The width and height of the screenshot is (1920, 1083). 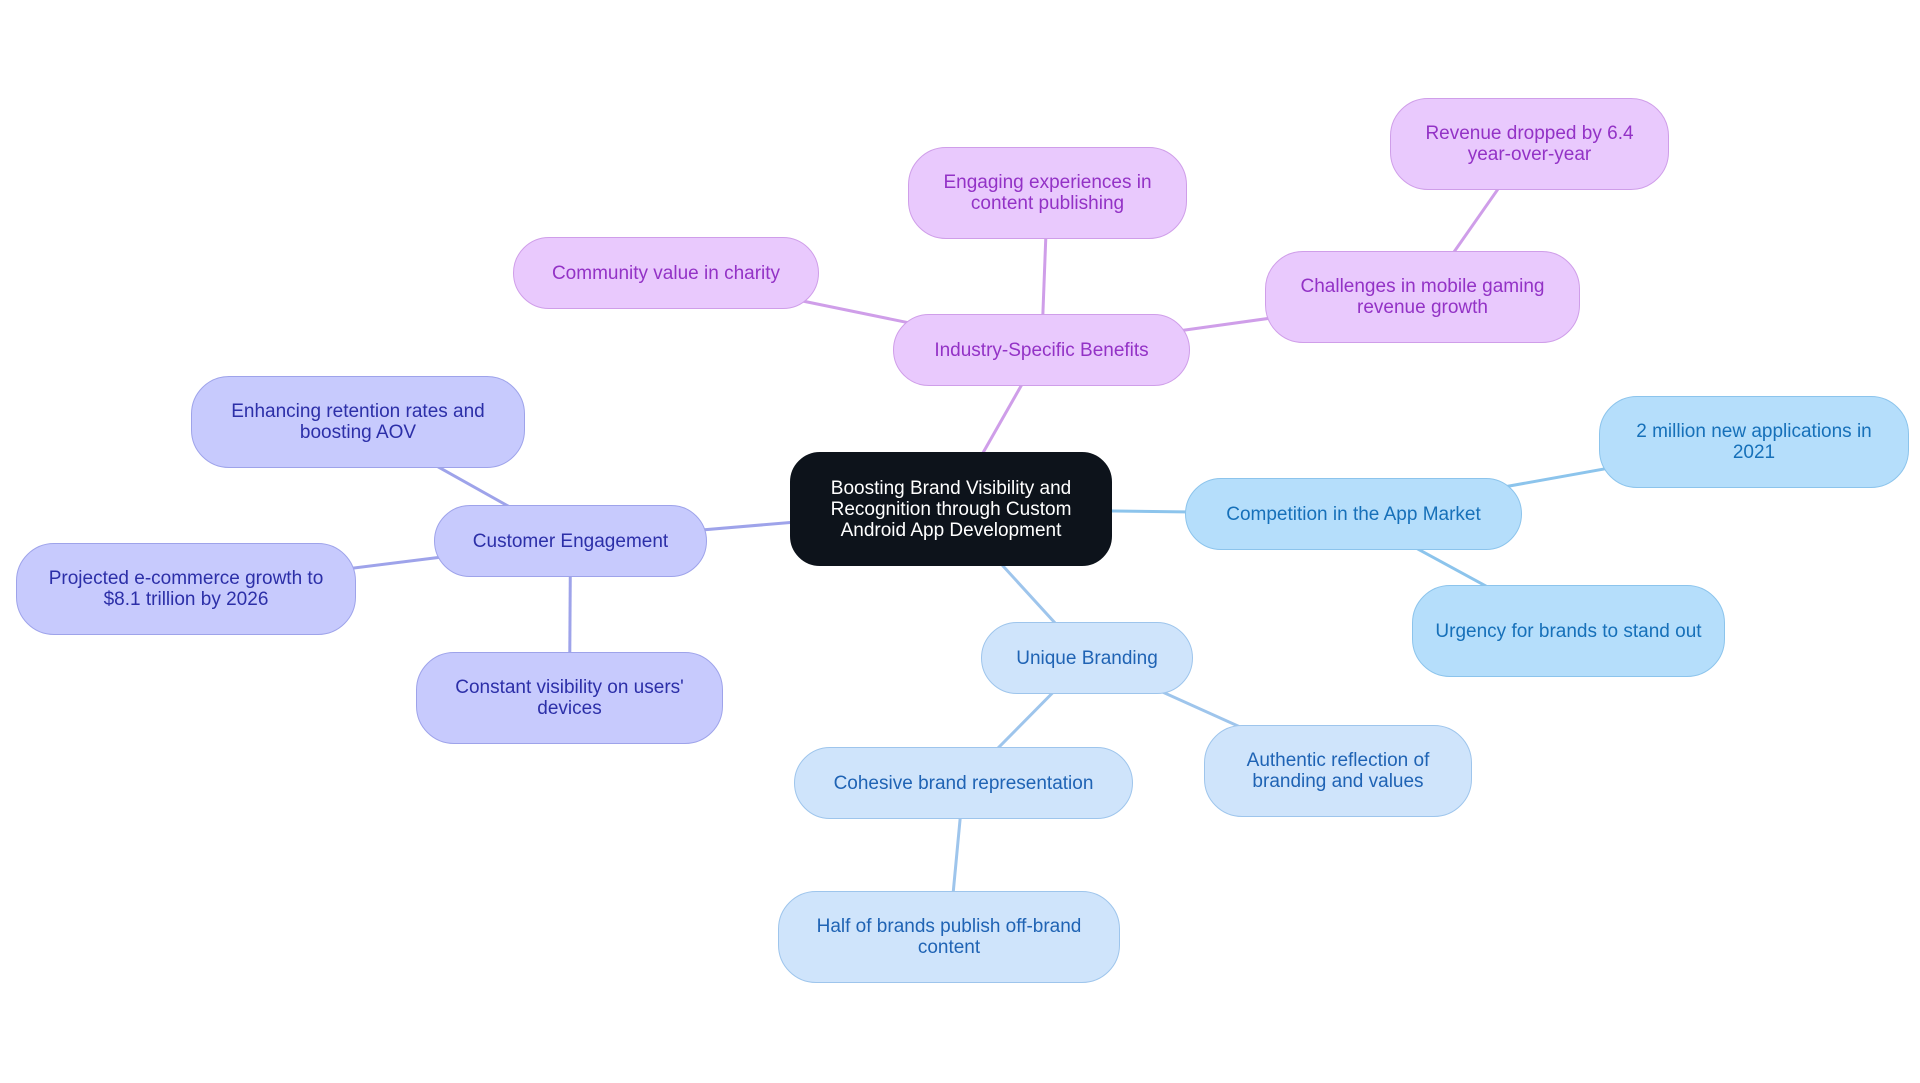 What do you see at coordinates (569, 698) in the screenshot?
I see `leaf-constant-visibility: Constant visibility on users' devices` at bounding box center [569, 698].